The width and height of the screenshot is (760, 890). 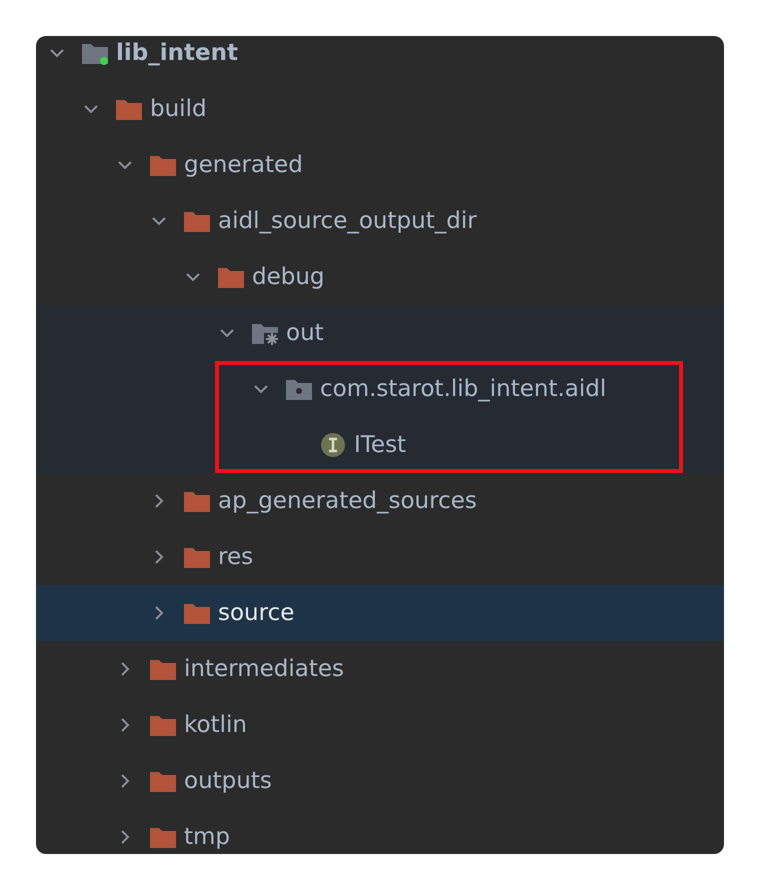 I want to click on tree-label: generated, so click(x=243, y=165).